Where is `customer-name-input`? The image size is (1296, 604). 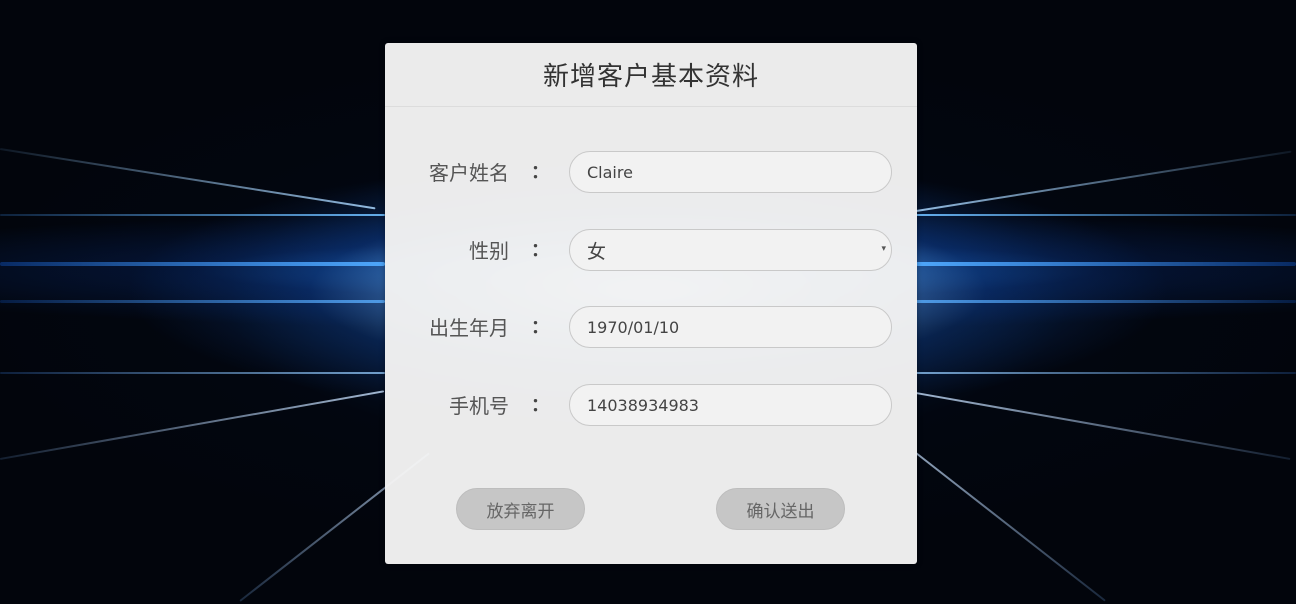 customer-name-input is located at coordinates (730, 172).